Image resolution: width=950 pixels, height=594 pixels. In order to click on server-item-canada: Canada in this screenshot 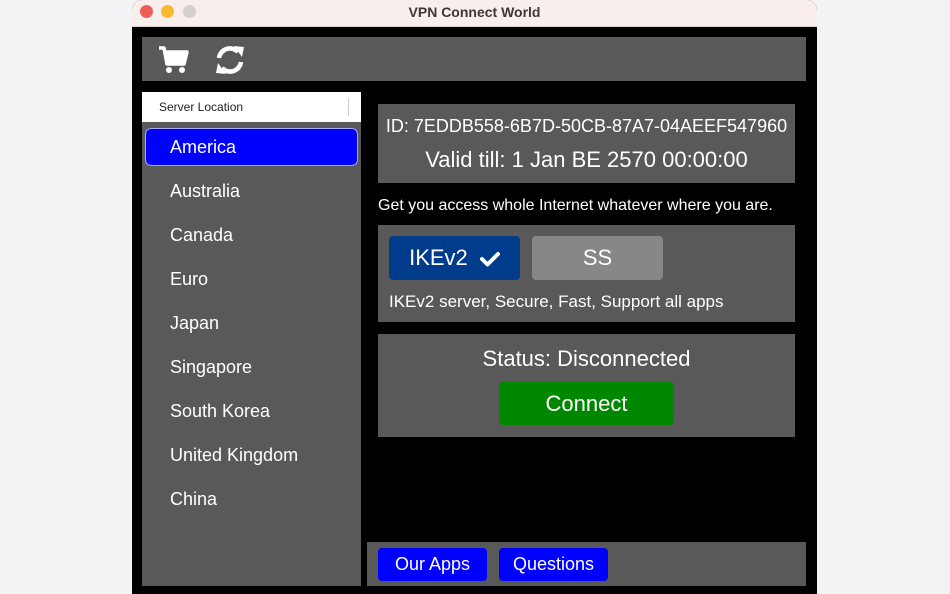, I will do `click(251, 235)`.